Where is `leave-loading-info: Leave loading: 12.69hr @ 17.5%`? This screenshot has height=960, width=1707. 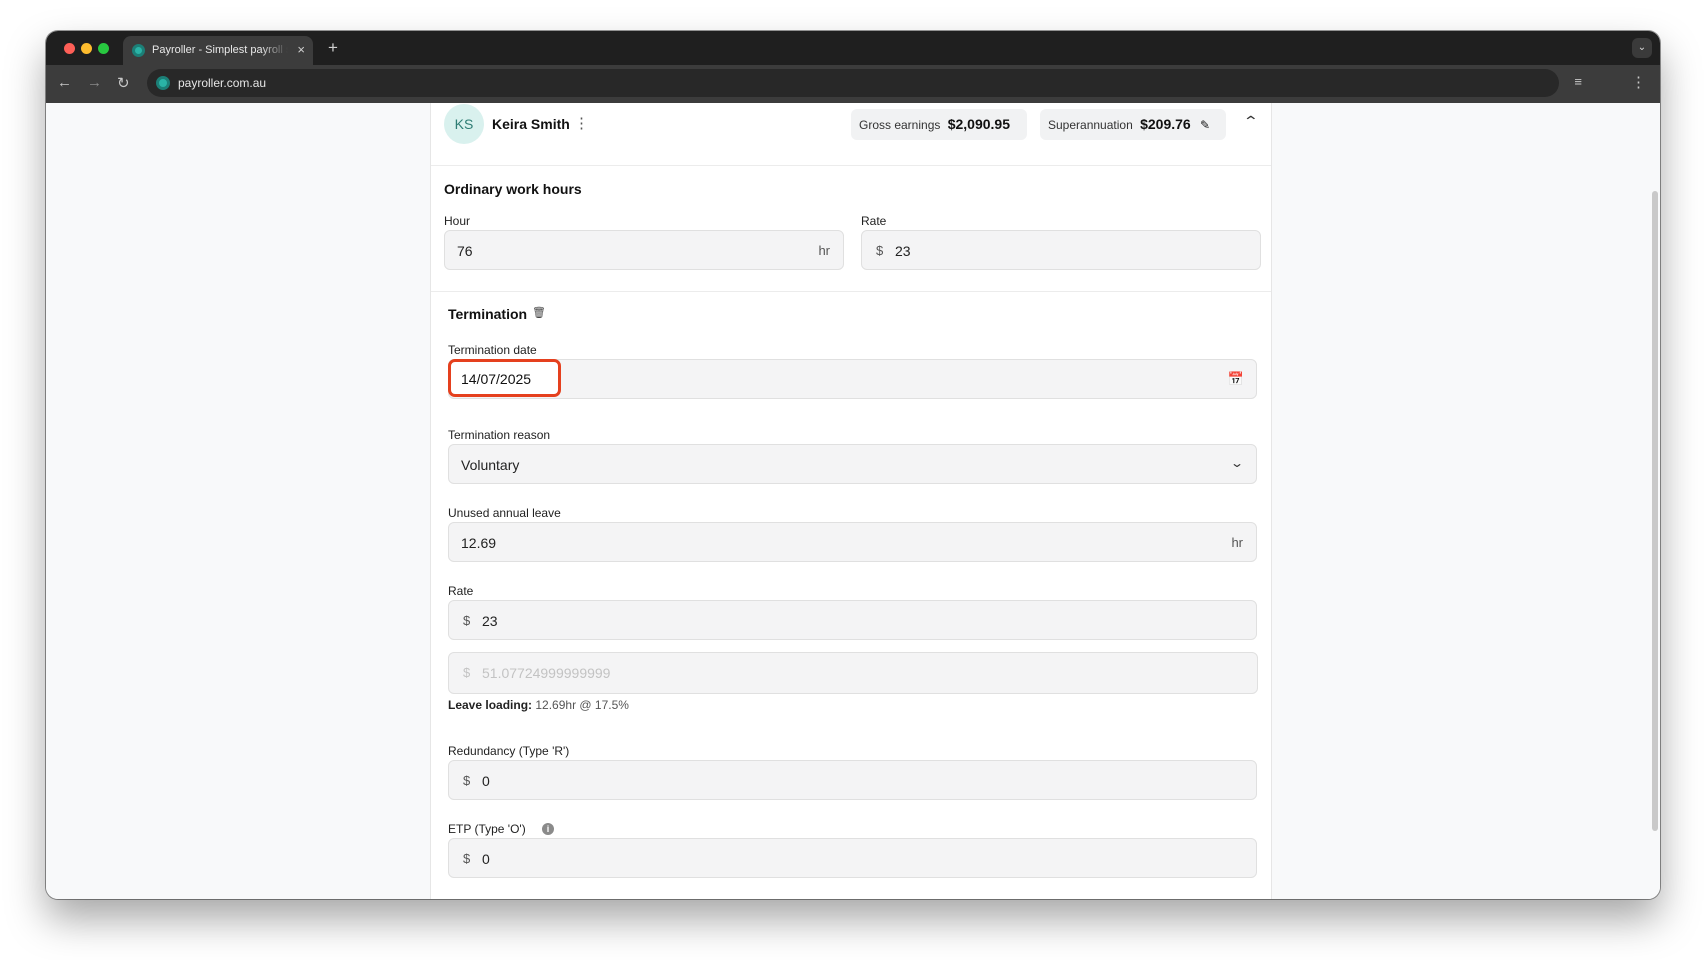 leave-loading-info: Leave loading: 12.69hr @ 17.5% is located at coordinates (538, 705).